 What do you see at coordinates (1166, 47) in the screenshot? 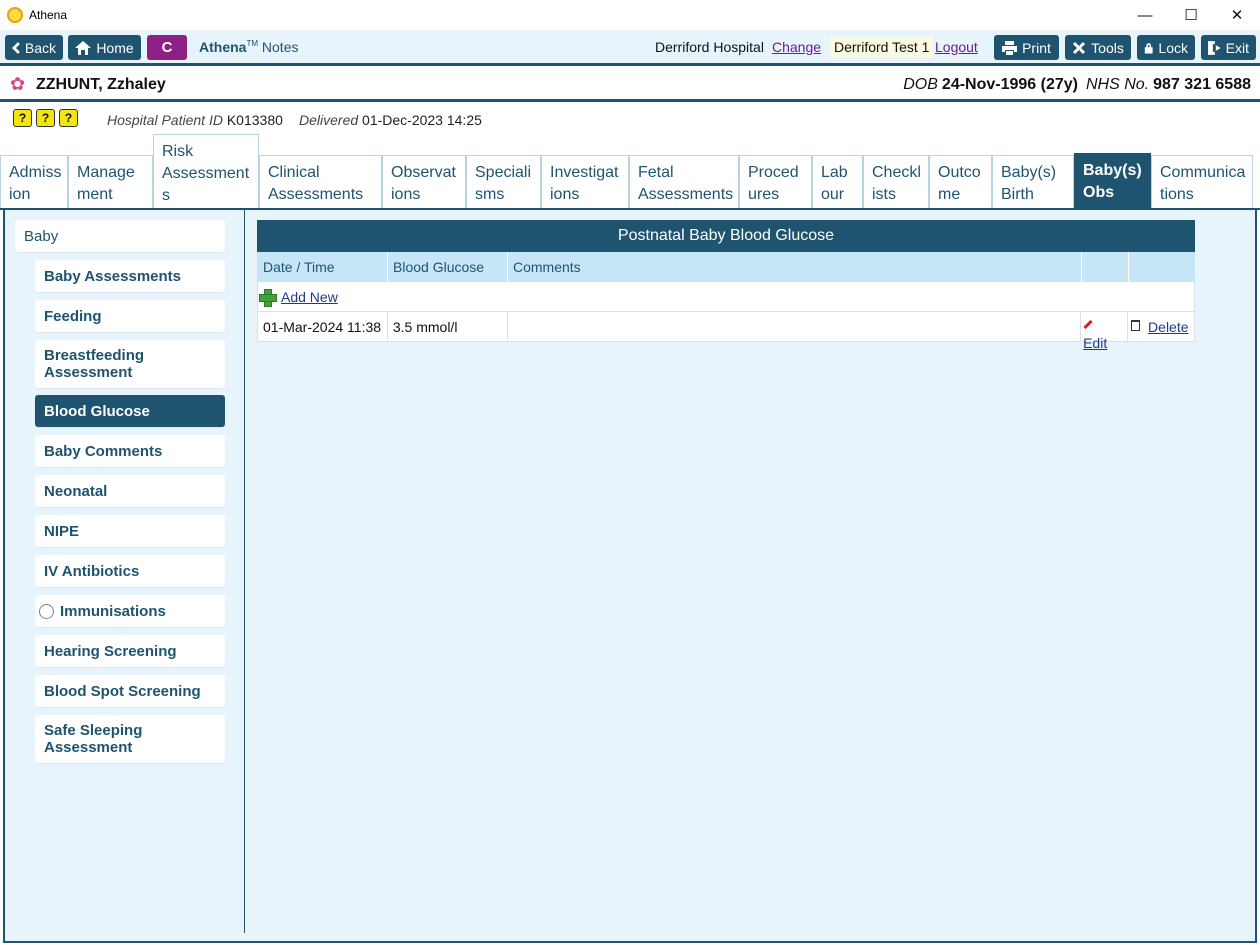
I see `lock-button: Lock` at bounding box center [1166, 47].